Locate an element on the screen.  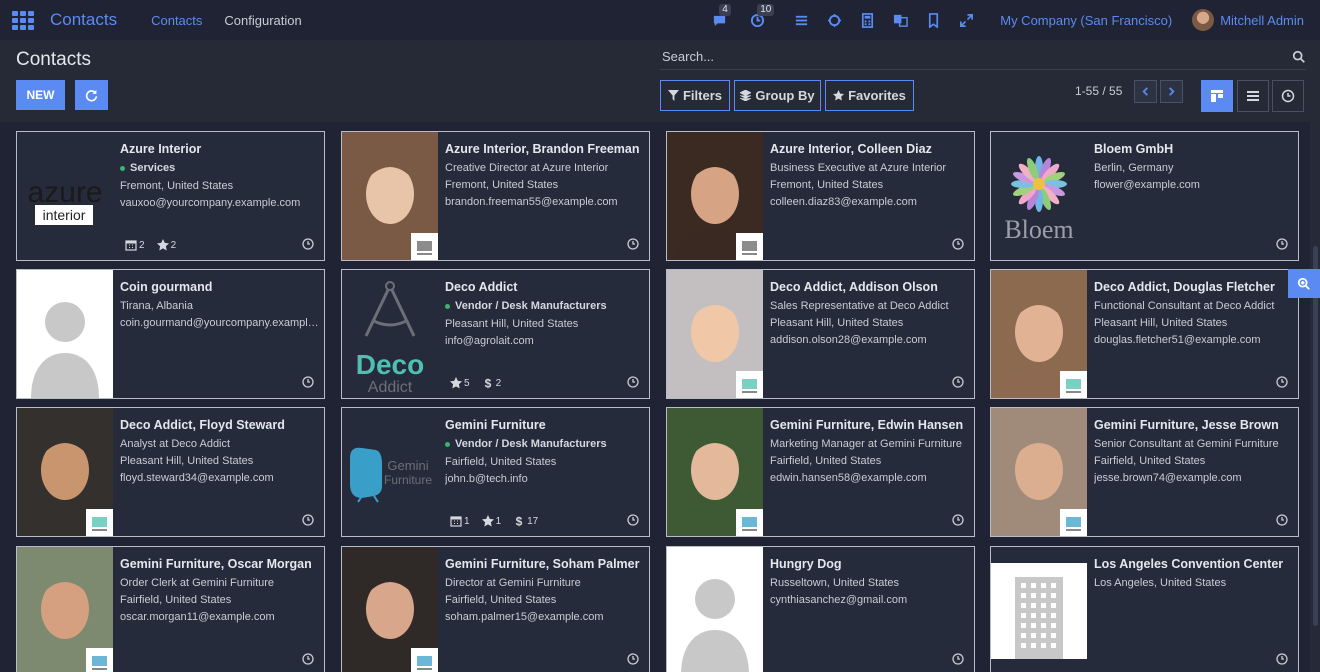
user-menu: Mitchell Admin is located at coordinates (1248, 20).